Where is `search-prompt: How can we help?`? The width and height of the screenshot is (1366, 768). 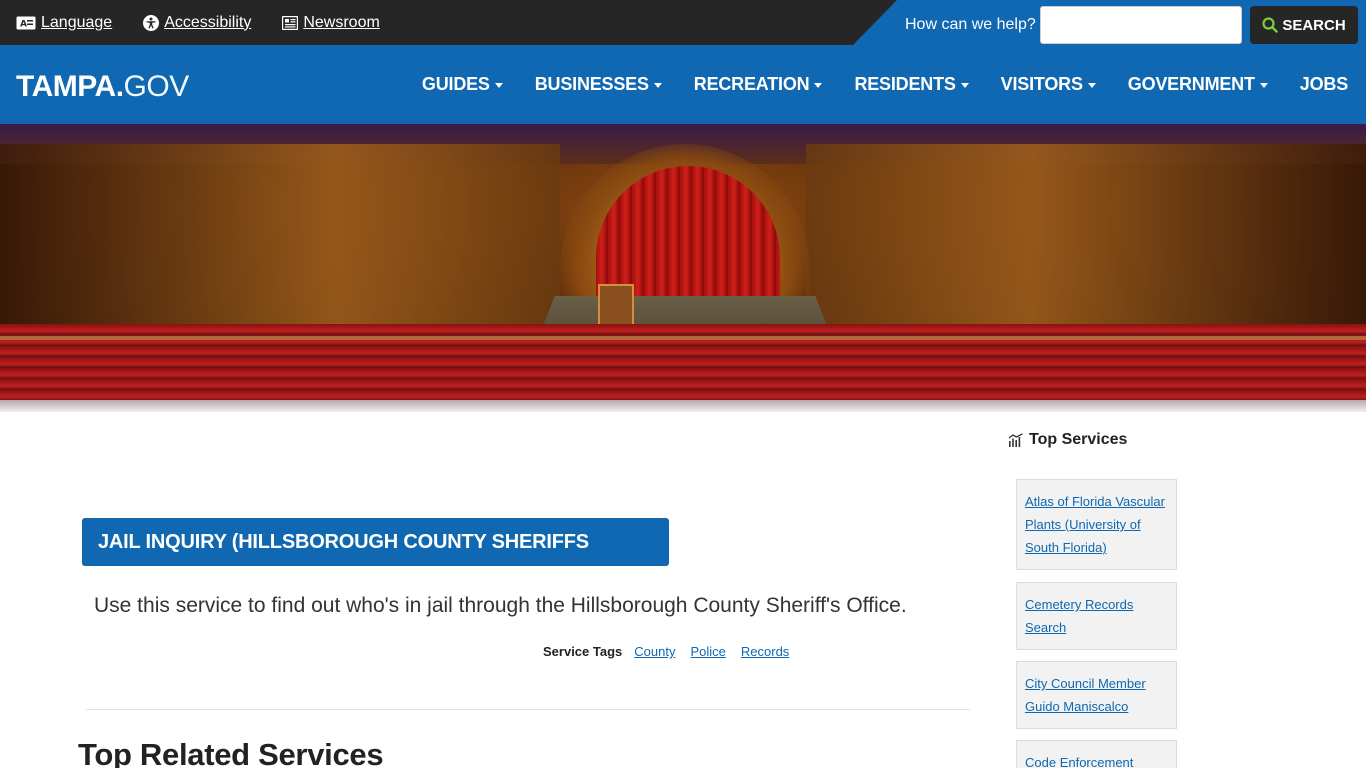 search-prompt: How can we help? is located at coordinates (970, 24).